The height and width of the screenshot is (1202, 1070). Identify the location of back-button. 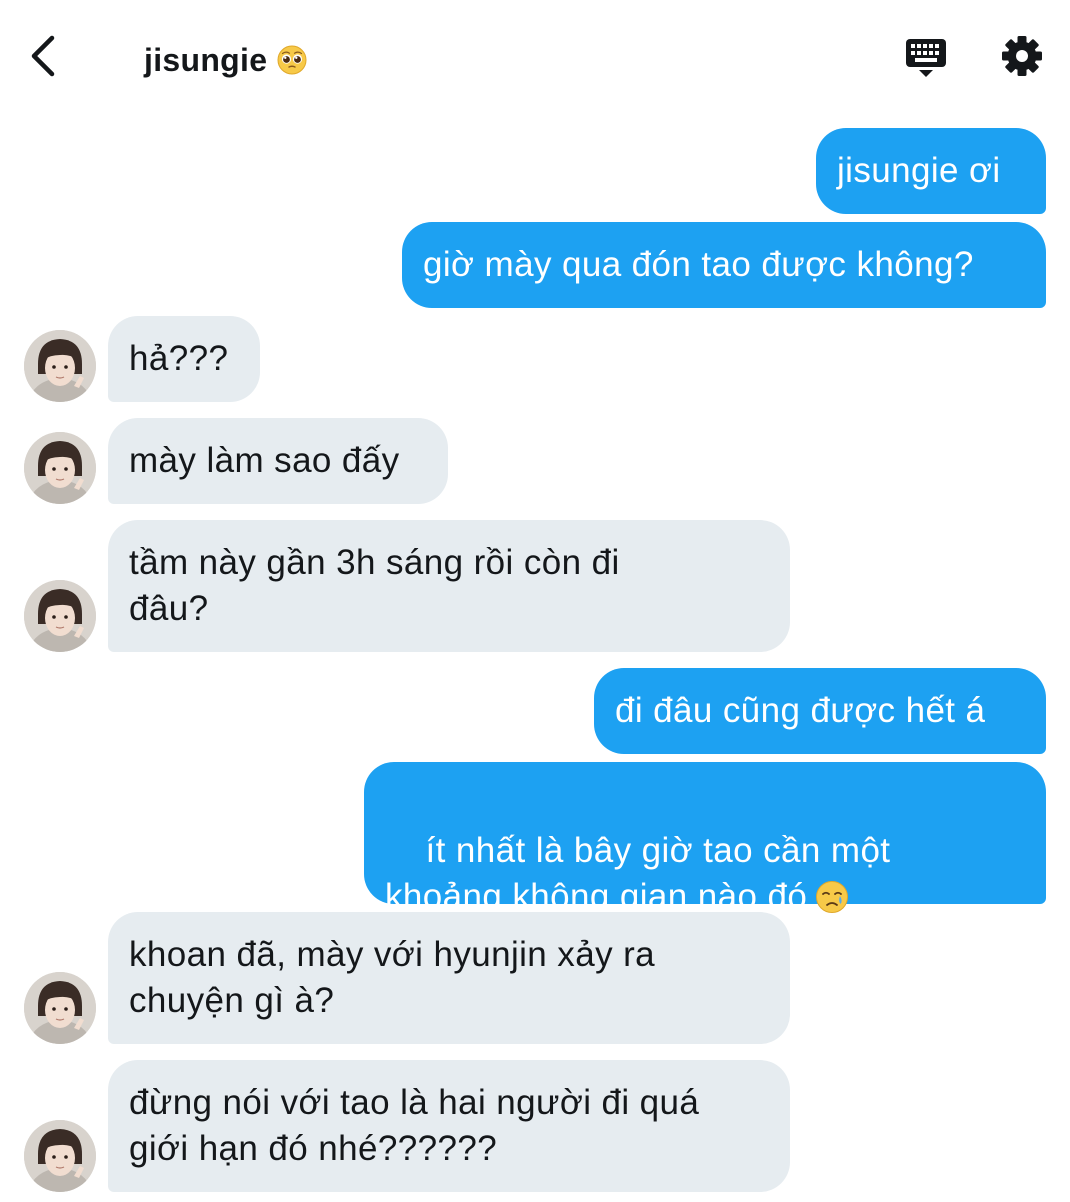
(46, 56).